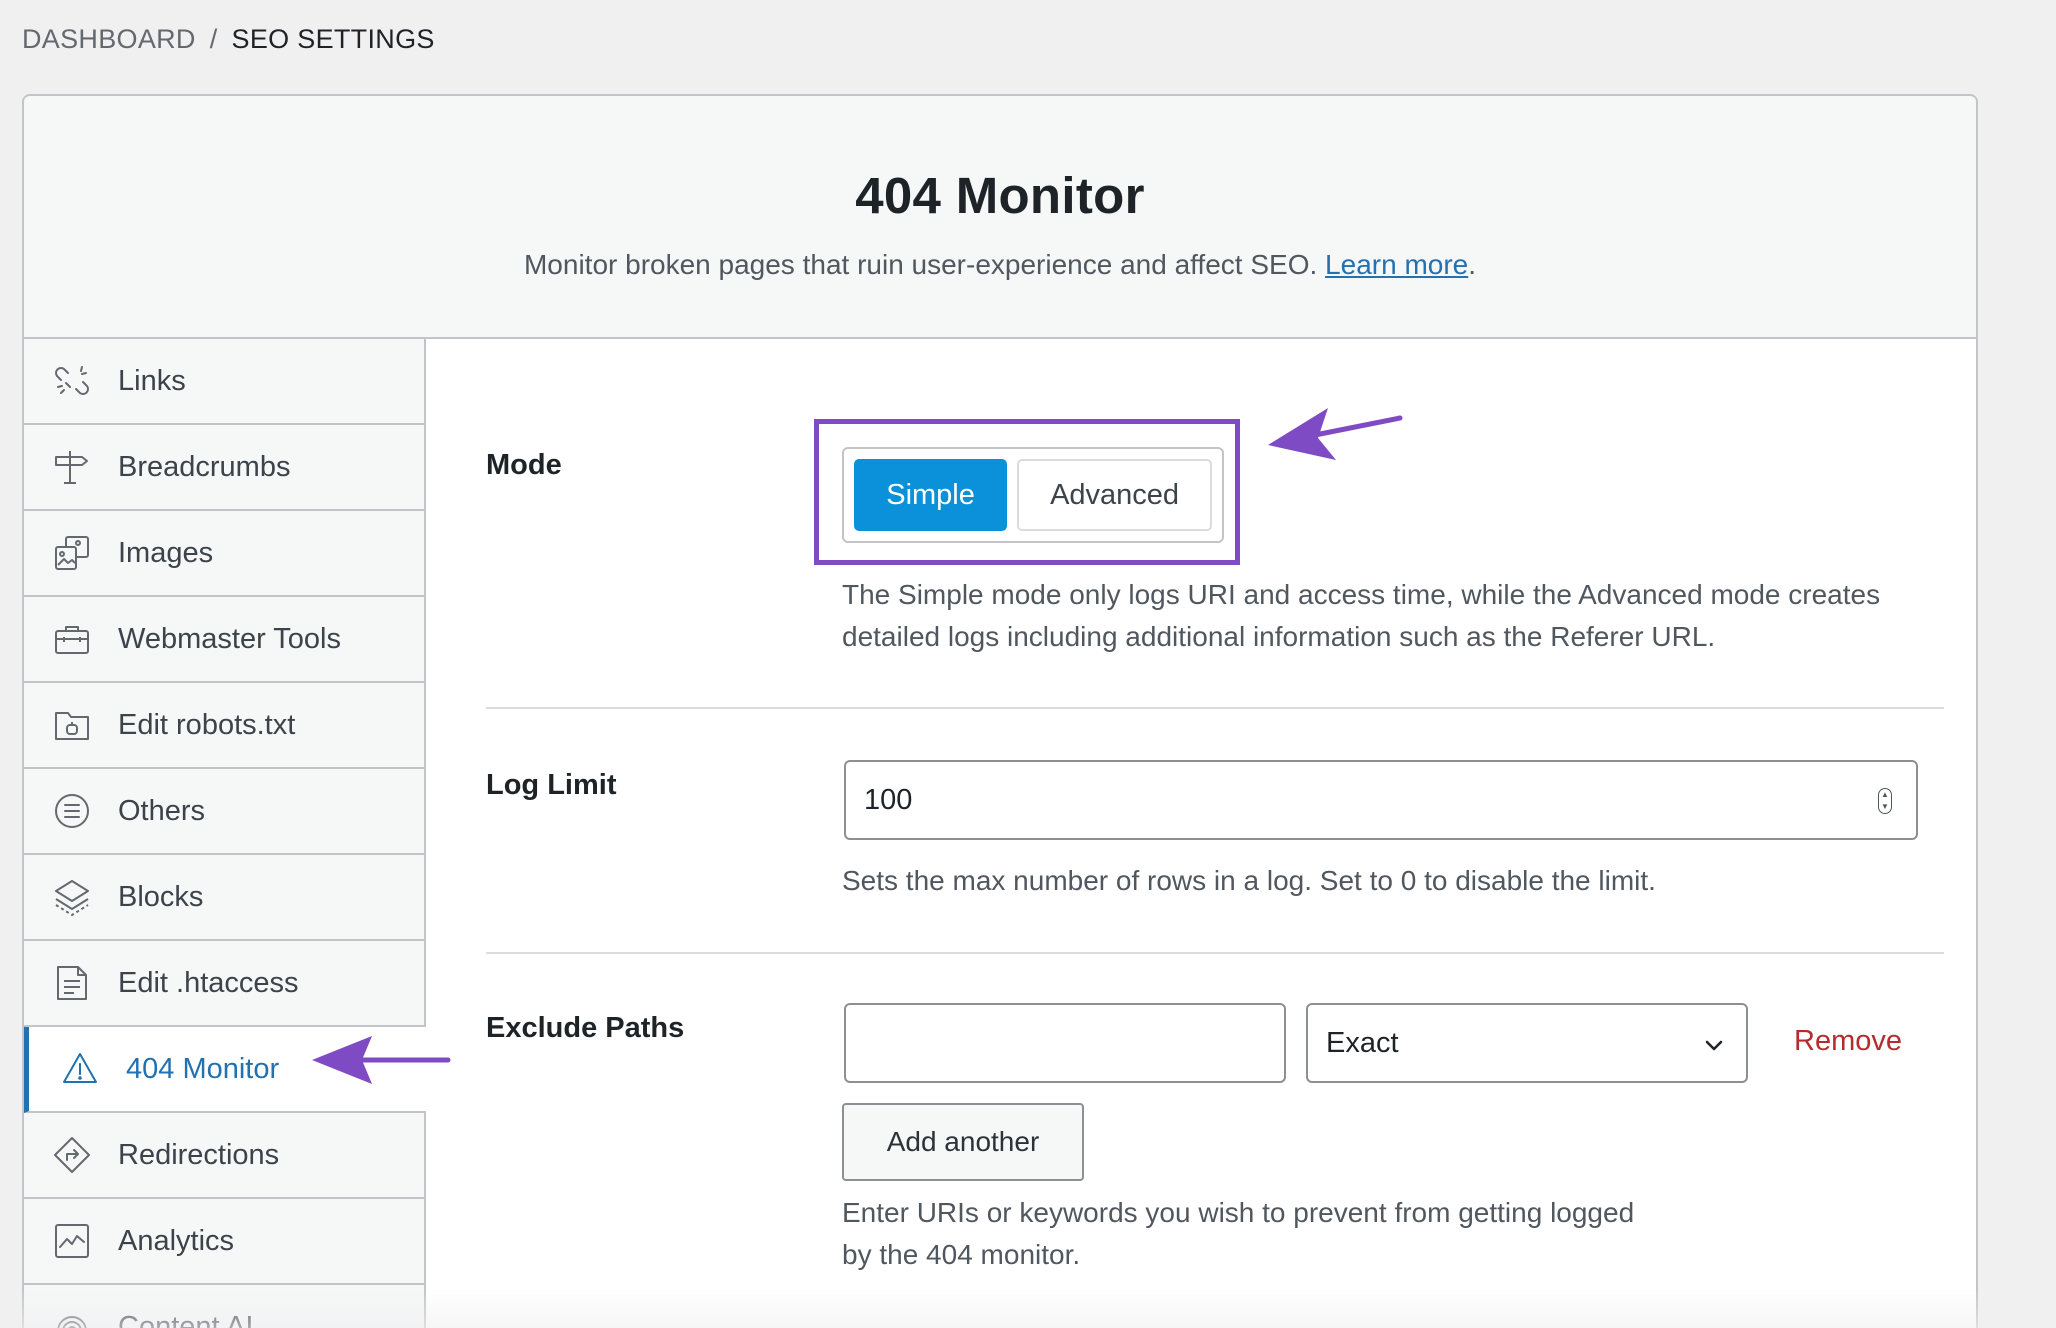  Describe the element at coordinates (381, 1060) in the screenshot. I see `annotation-arrow-404-monitor` at that location.